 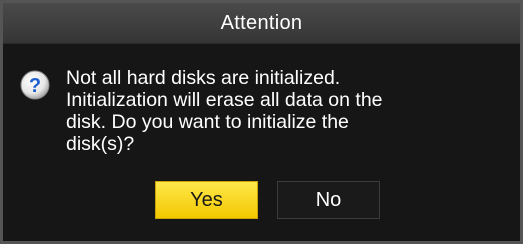 I want to click on dialog-title: Attention, so click(x=261, y=22).